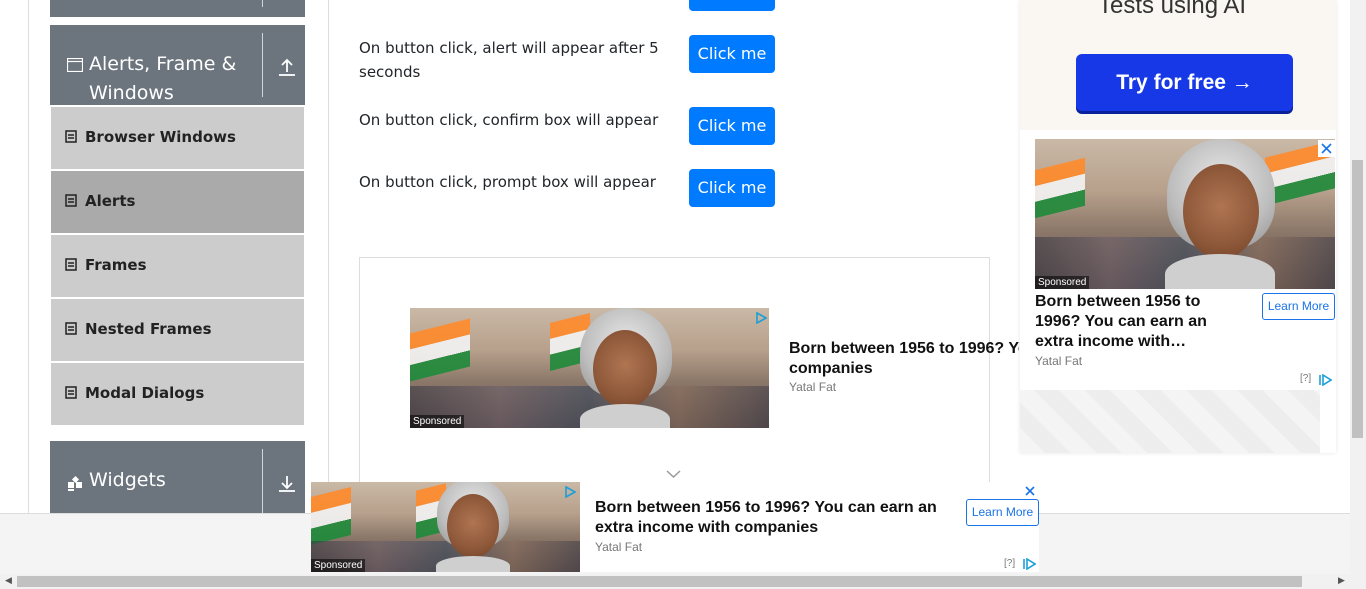 The width and height of the screenshot is (1366, 589). Describe the element at coordinates (509, 120) in the screenshot. I see `confirm-box-description: On button click, confirm box will appear` at that location.